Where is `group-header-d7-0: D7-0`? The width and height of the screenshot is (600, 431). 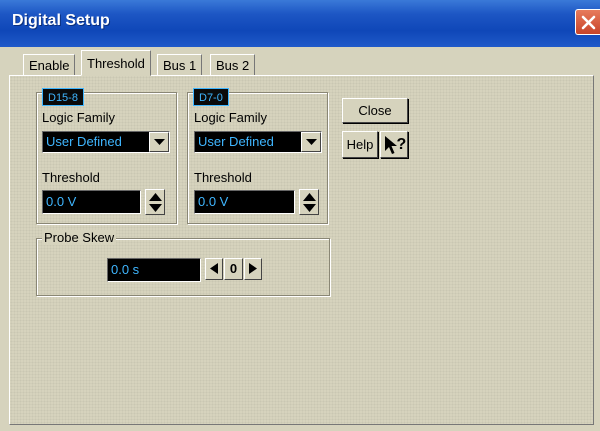 group-header-d7-0: D7-0 is located at coordinates (211, 97).